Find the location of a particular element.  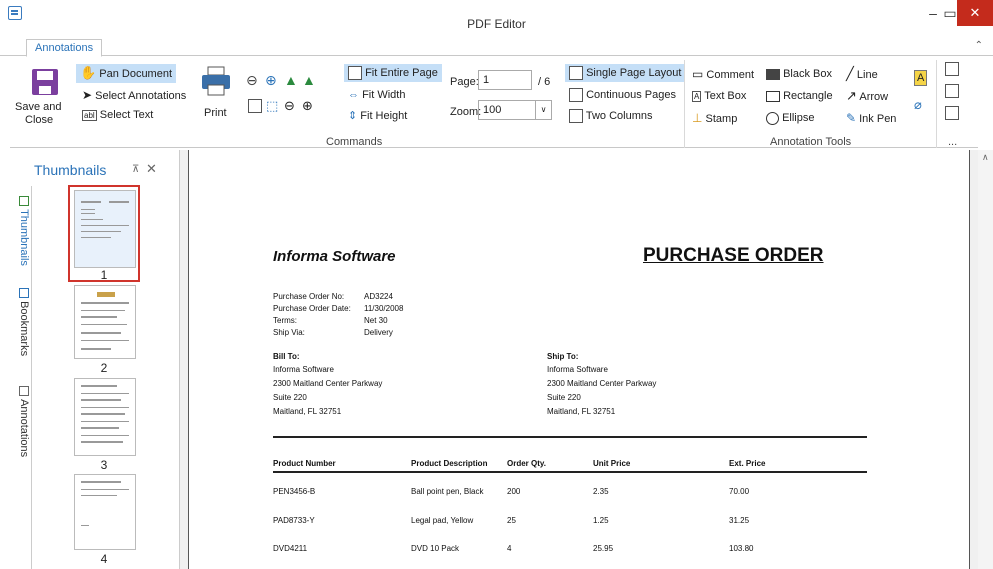

company-name: Informa Software is located at coordinates (334, 256).